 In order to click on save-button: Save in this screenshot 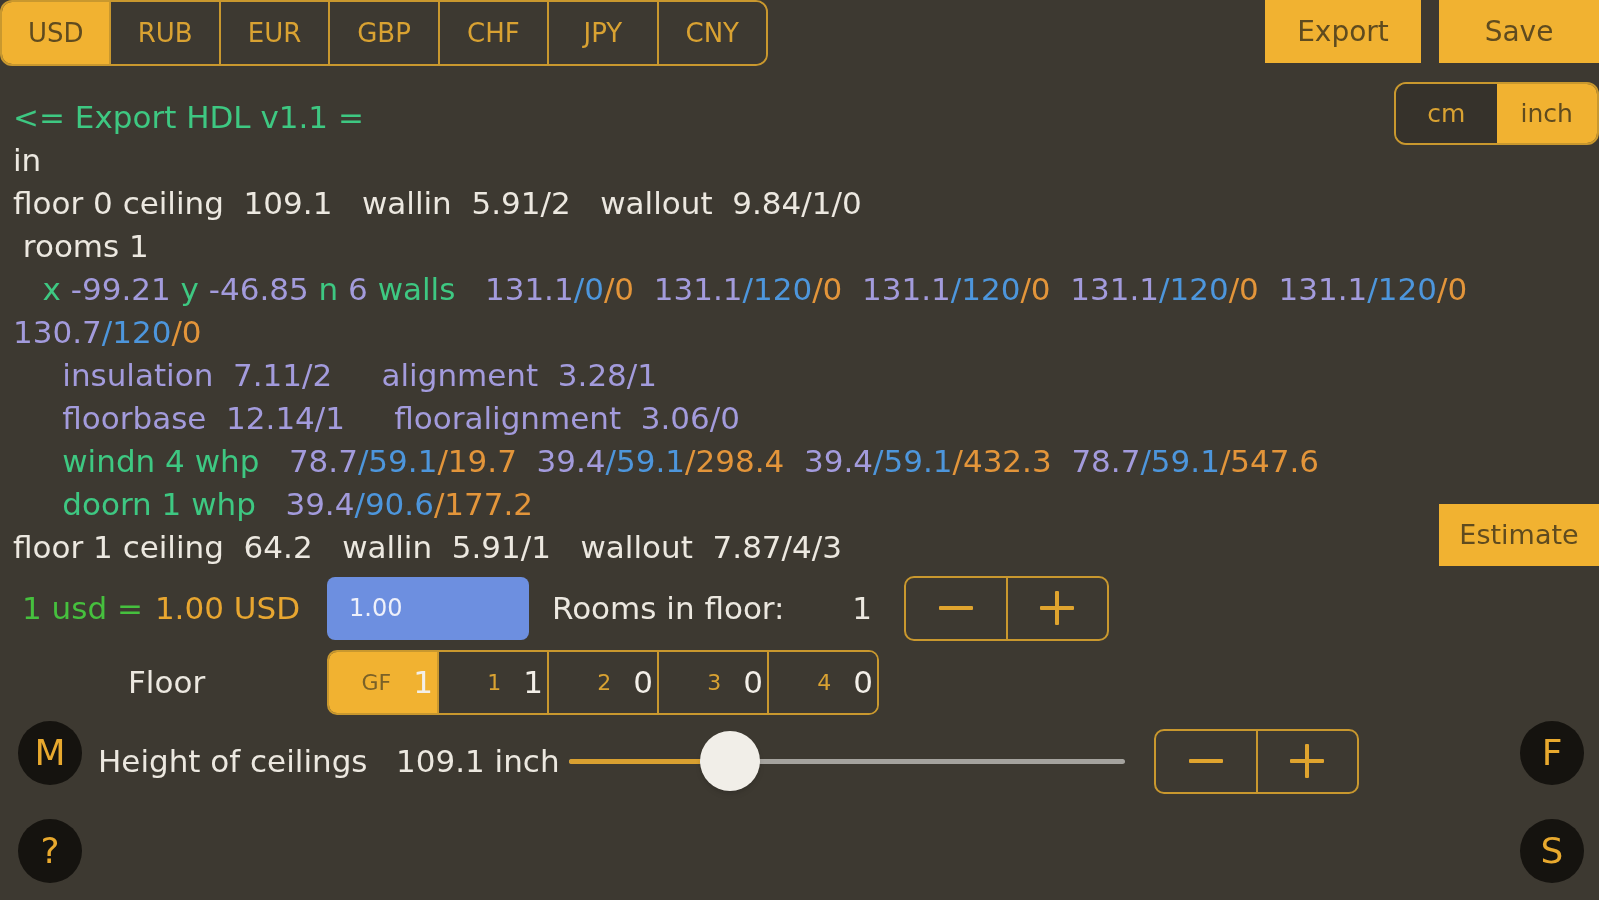, I will do `click(1519, 31)`.